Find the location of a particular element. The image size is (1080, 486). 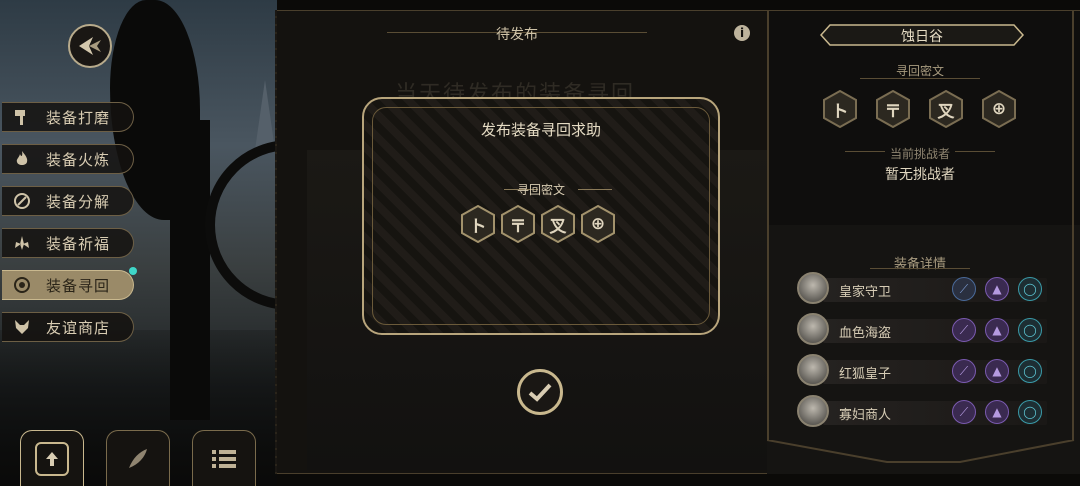

tab-list is located at coordinates (224, 458).